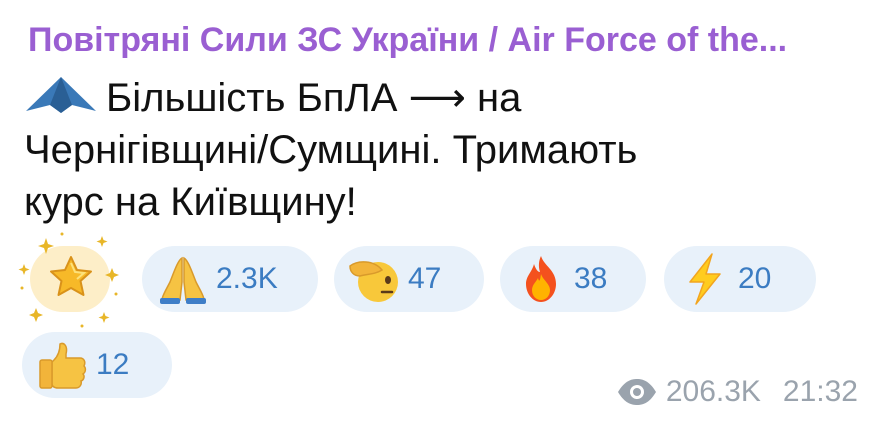  I want to click on arrow-icon: ⟶, so click(437, 98).